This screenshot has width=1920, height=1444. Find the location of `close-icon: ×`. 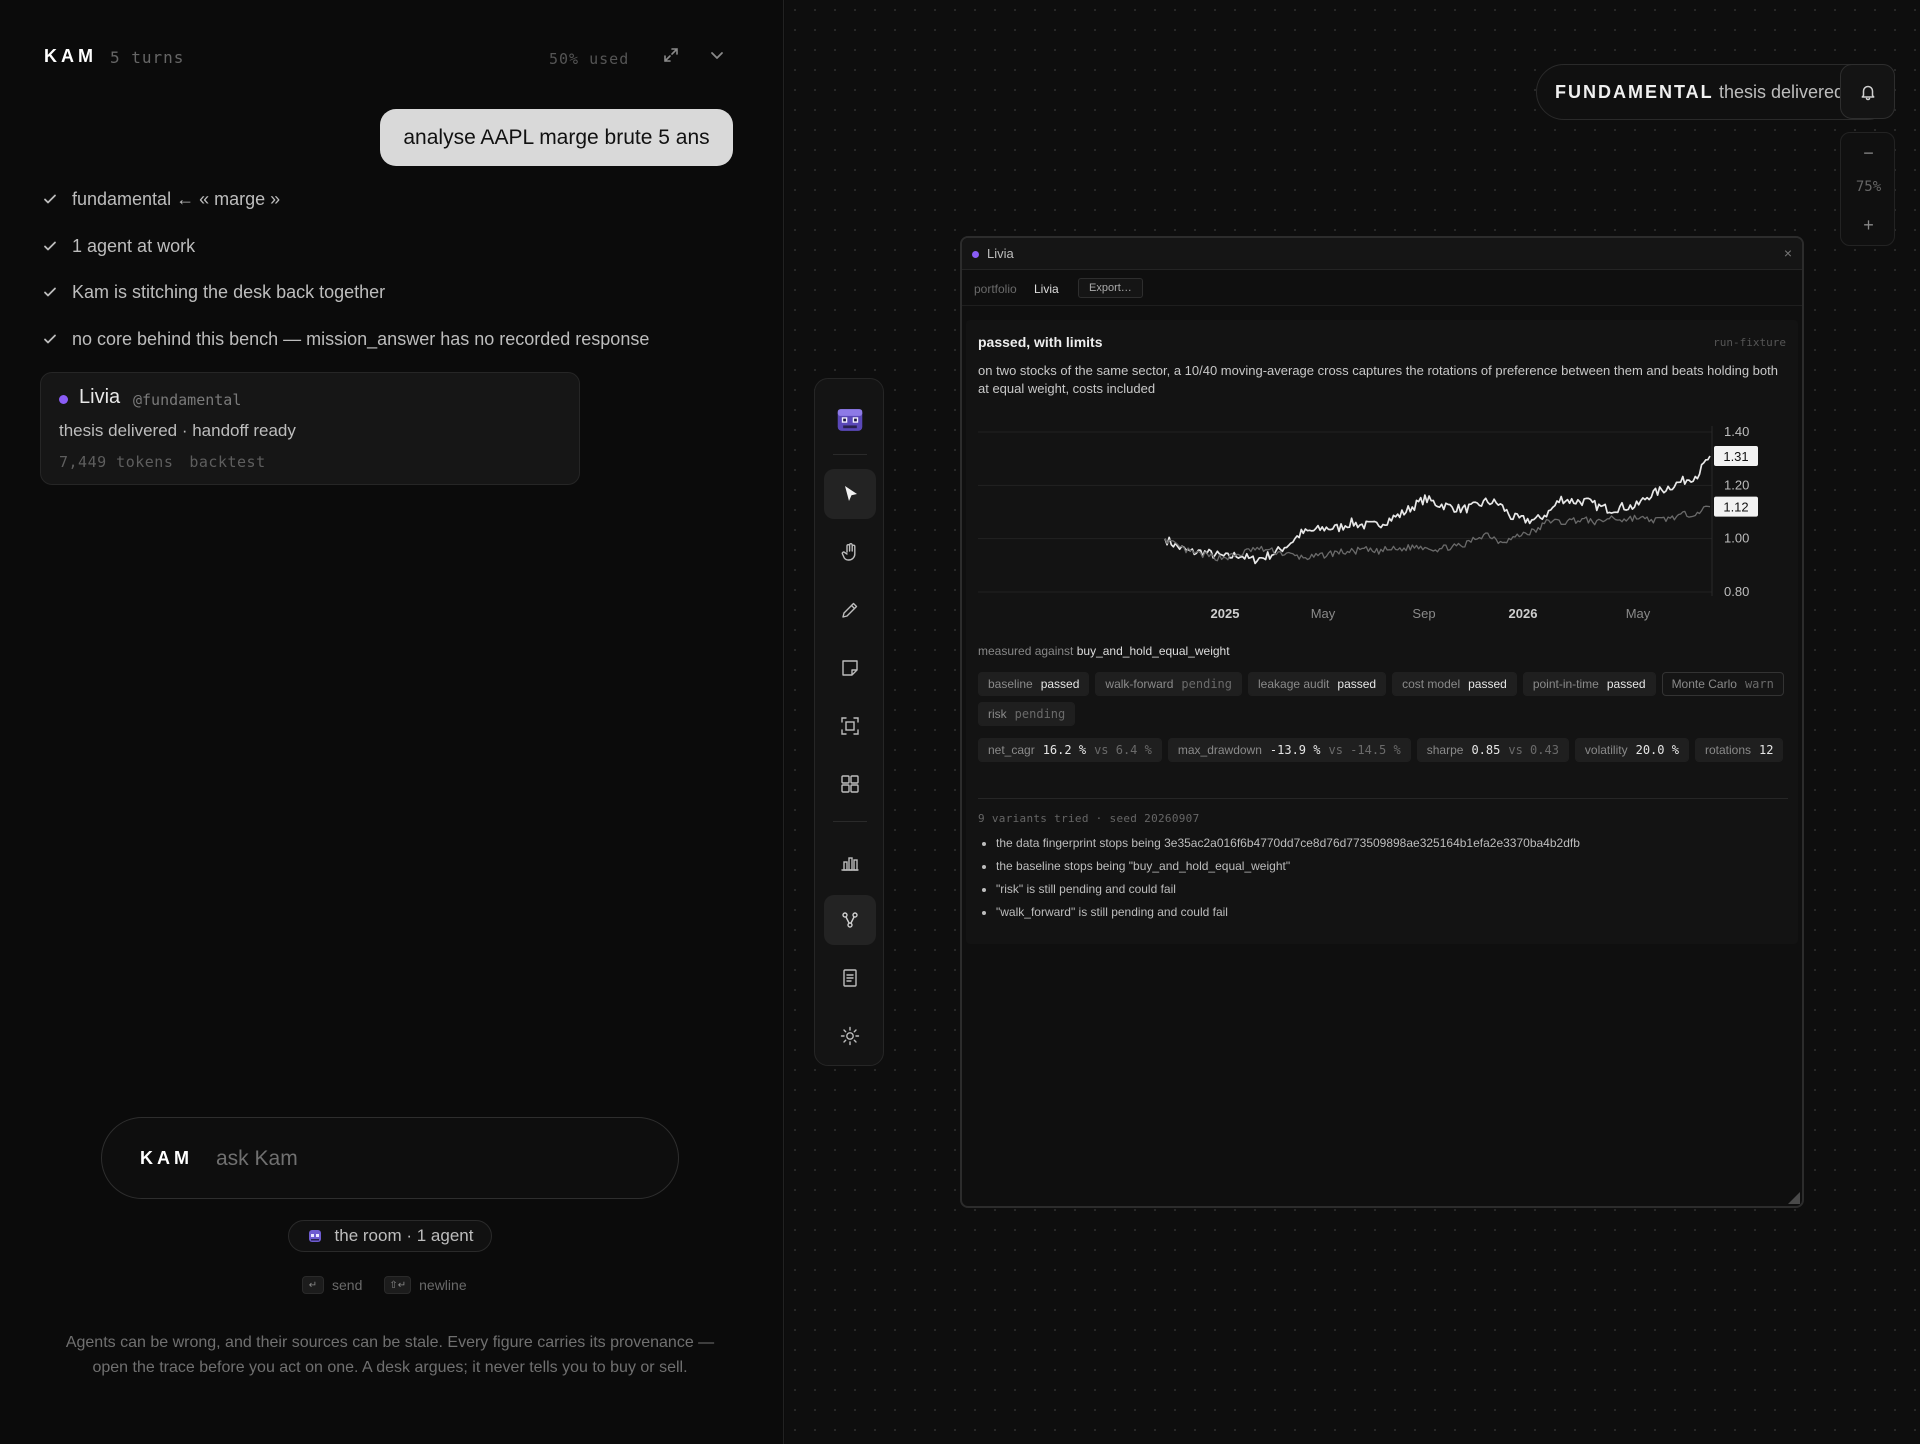

close-icon: × is located at coordinates (1788, 253).